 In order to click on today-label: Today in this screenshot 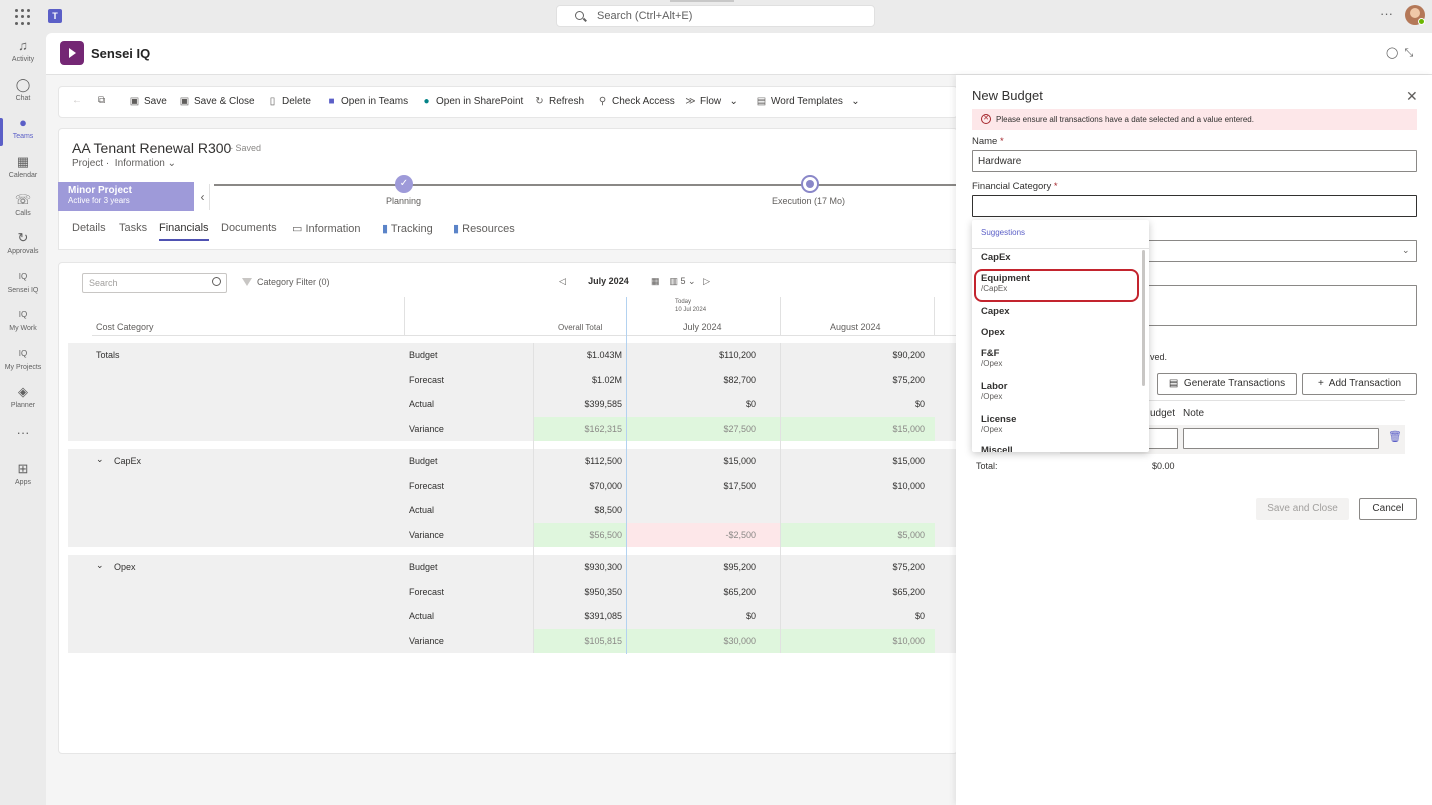, I will do `click(683, 302)`.